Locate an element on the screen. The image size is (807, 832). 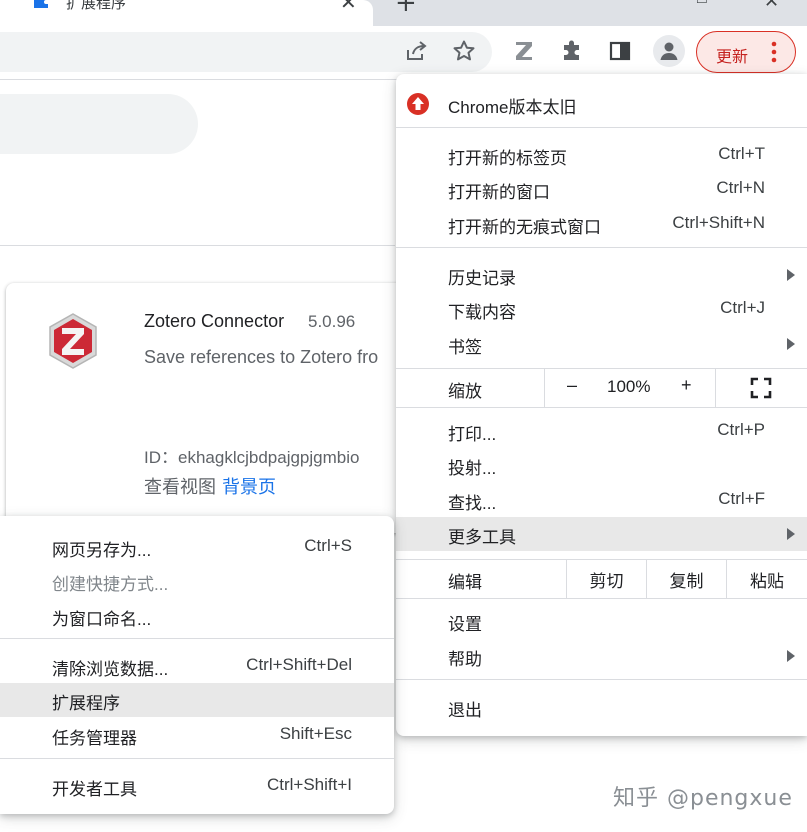
tab-extensions: 扩展程序 ✕ is located at coordinates (186, 13).